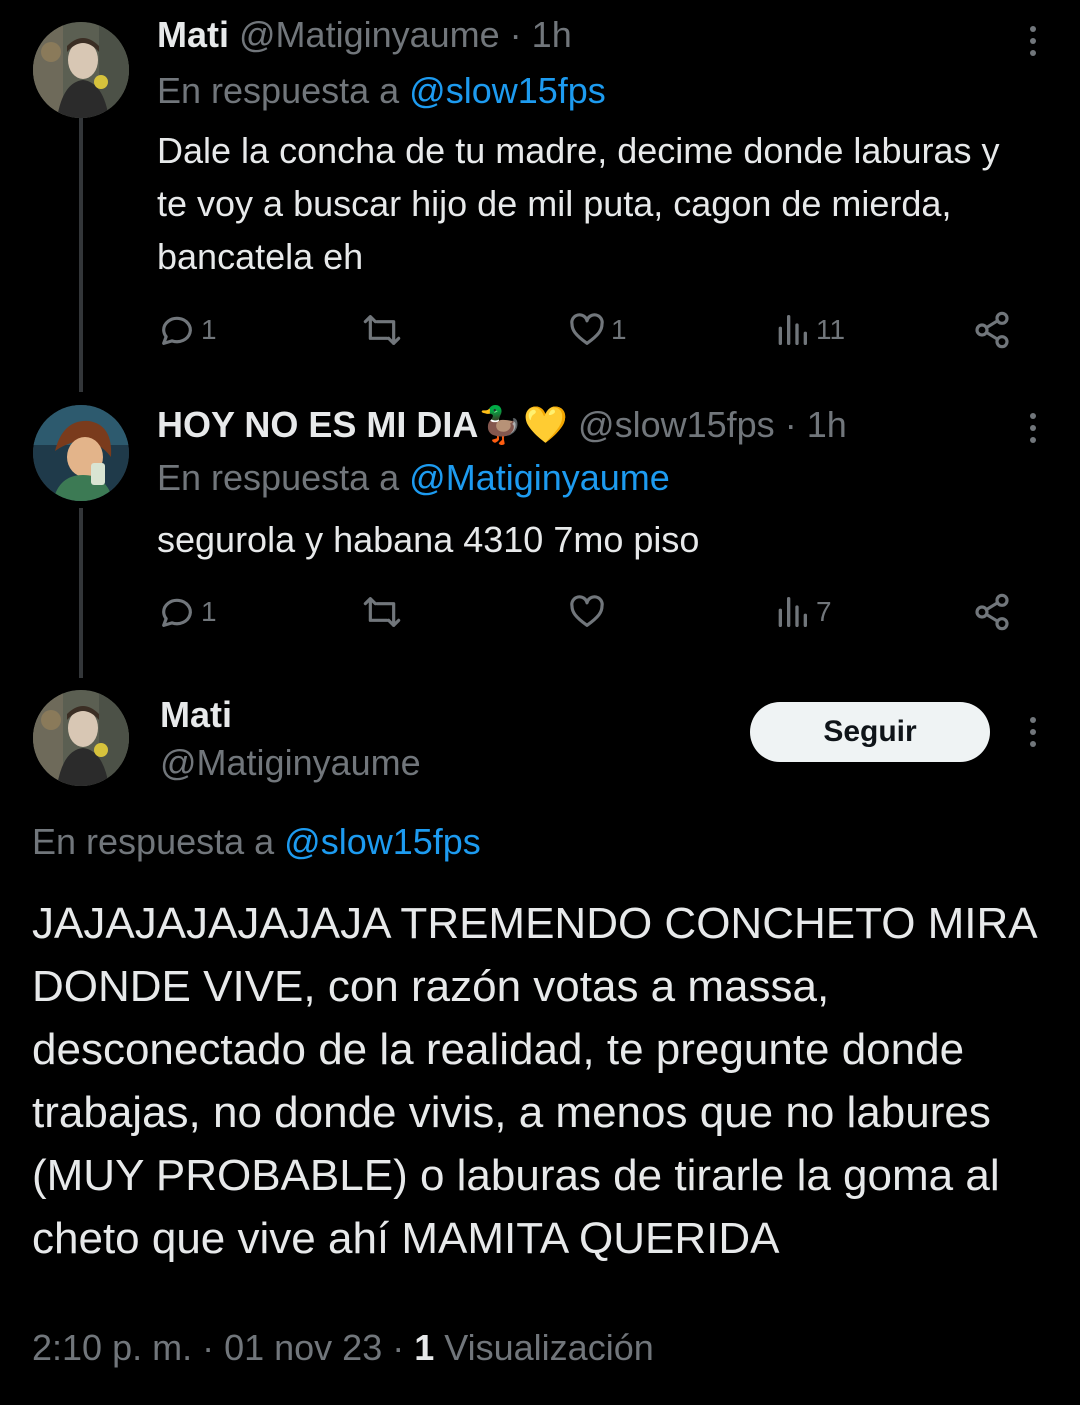 The image size is (1080, 1405). I want to click on views-count: 11, so click(831, 329).